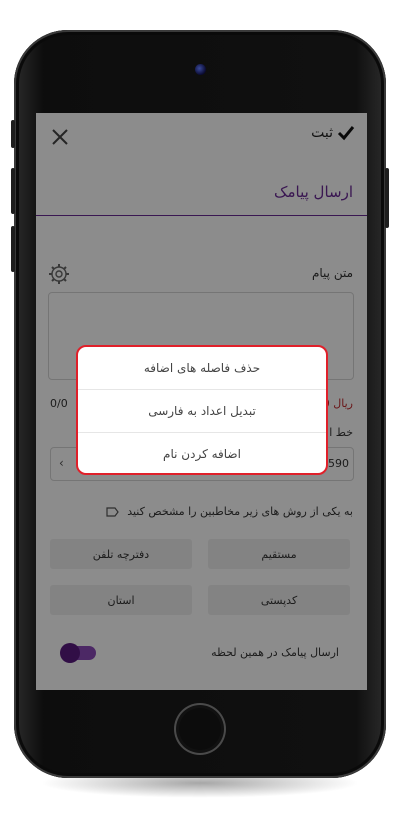  Describe the element at coordinates (13, 134) in the screenshot. I see `mute-switch` at that location.